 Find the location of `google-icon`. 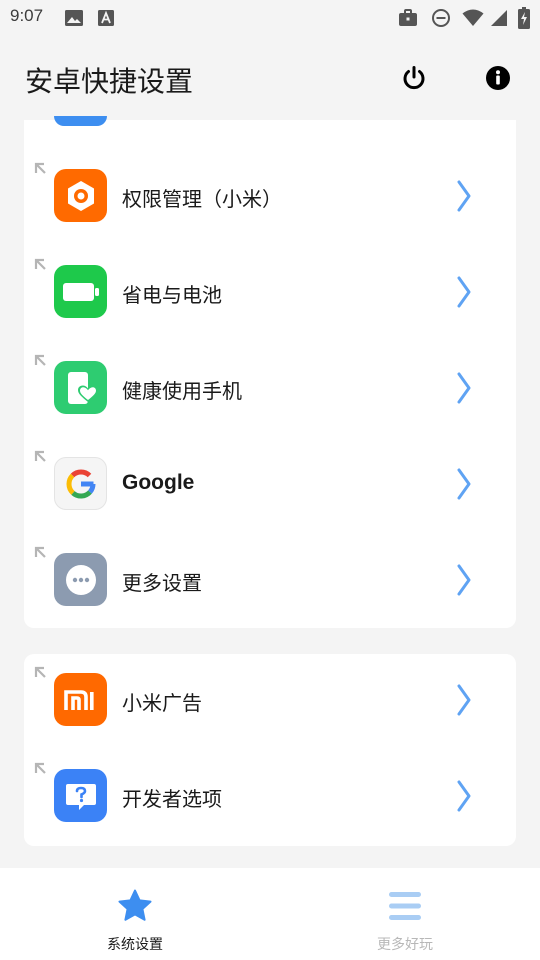

google-icon is located at coordinates (80, 483).